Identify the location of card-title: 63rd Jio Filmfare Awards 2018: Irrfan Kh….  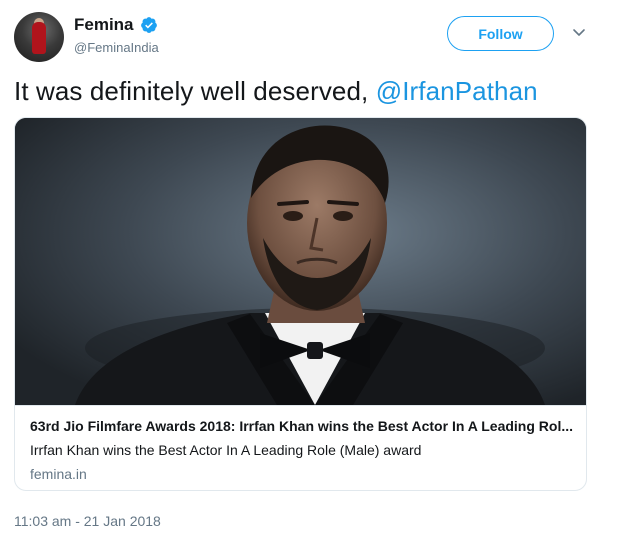
(302, 426).